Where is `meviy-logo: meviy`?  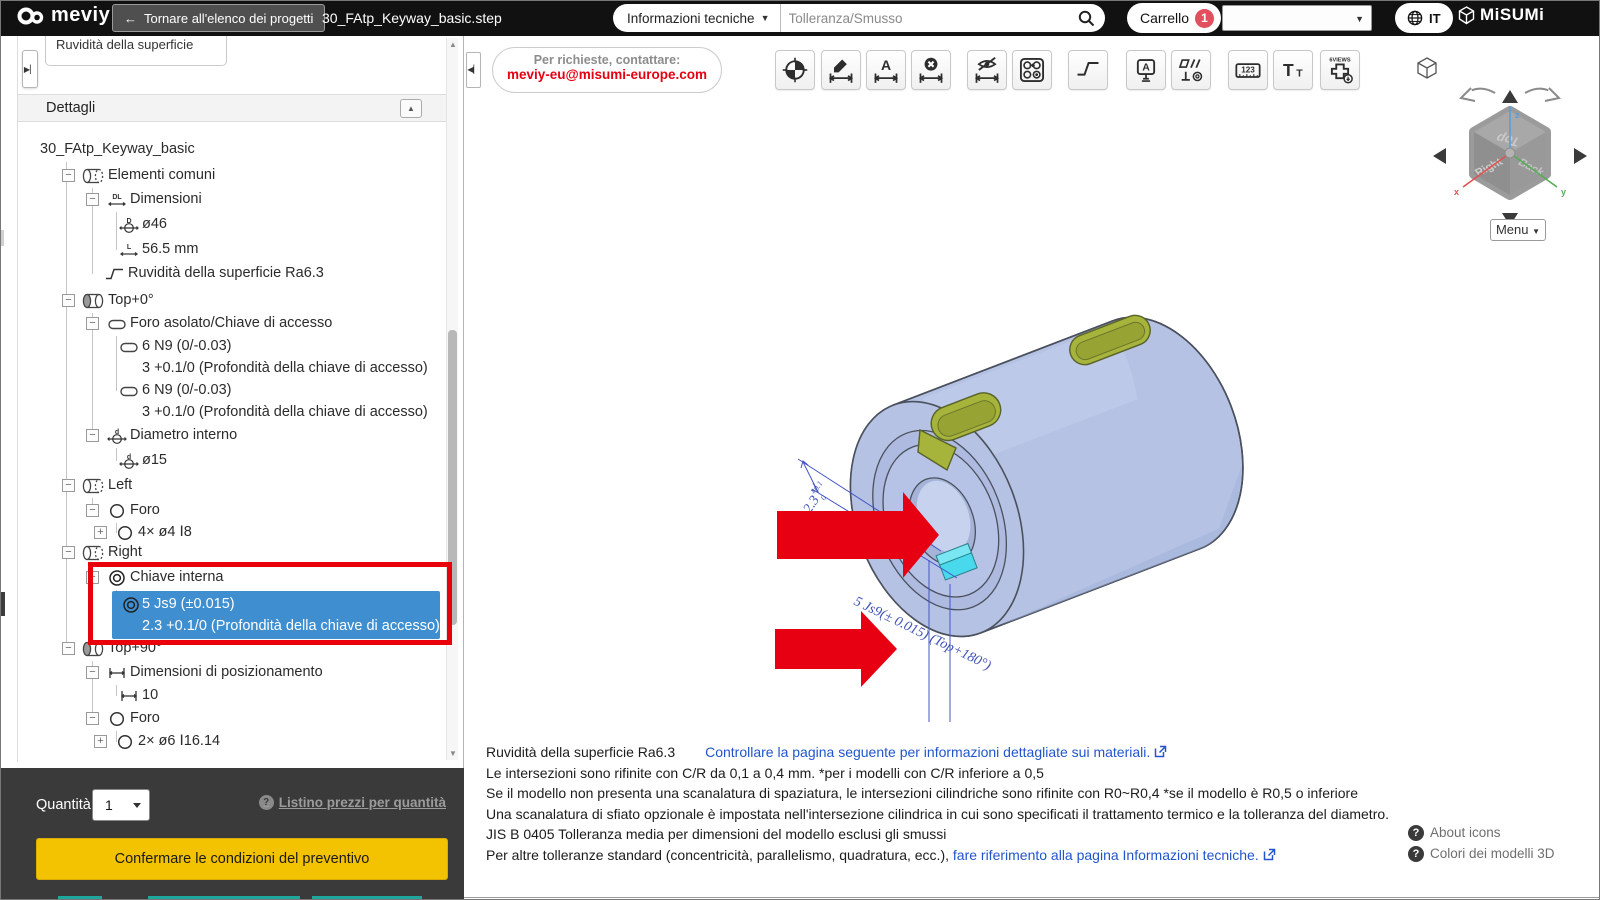
meviy-logo: meviy is located at coordinates (63, 15).